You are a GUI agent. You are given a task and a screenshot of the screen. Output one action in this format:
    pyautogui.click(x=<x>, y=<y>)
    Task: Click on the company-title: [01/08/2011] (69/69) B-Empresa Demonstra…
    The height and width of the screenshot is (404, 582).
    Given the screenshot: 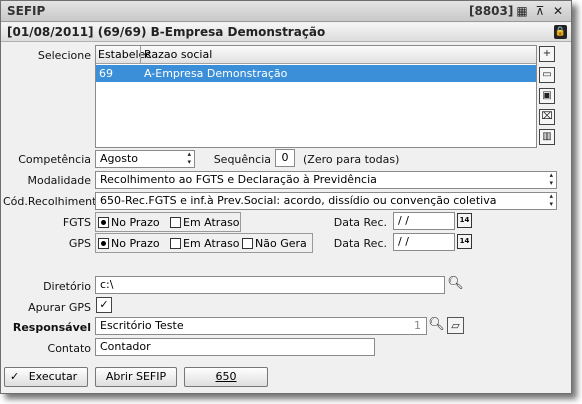 What is the action you would take?
    pyautogui.click(x=166, y=32)
    